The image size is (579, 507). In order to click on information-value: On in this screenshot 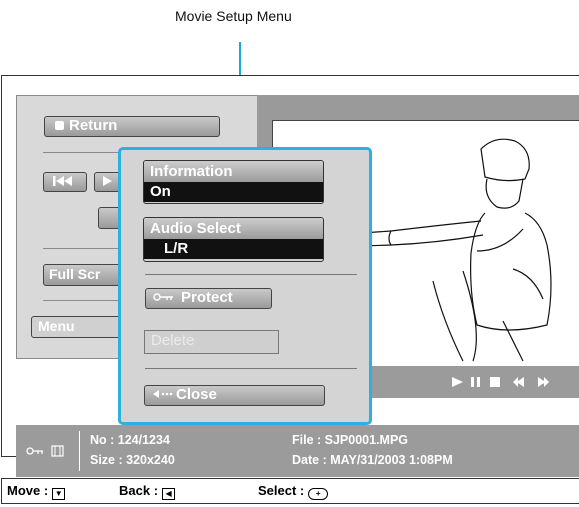, I will do `click(233, 192)`.